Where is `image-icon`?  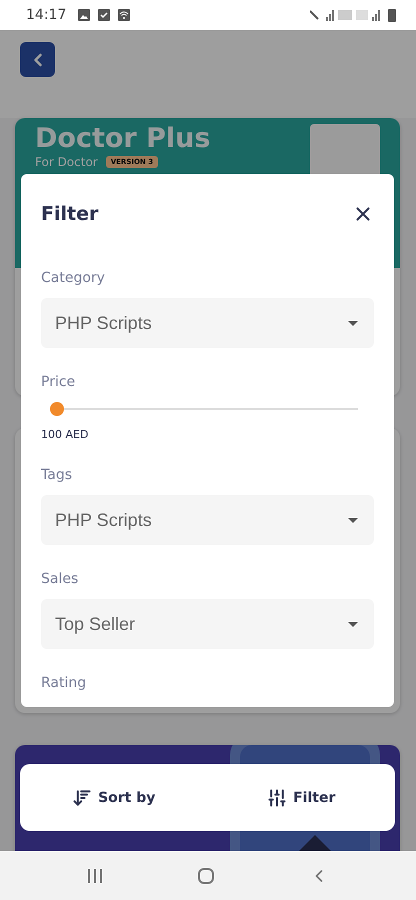
image-icon is located at coordinates (84, 15).